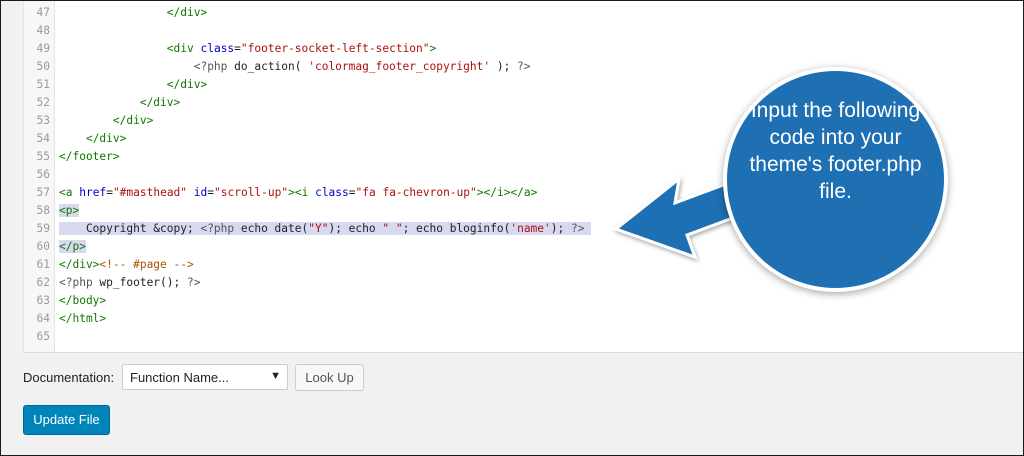  What do you see at coordinates (43, 48) in the screenshot?
I see `line-number: 49` at bounding box center [43, 48].